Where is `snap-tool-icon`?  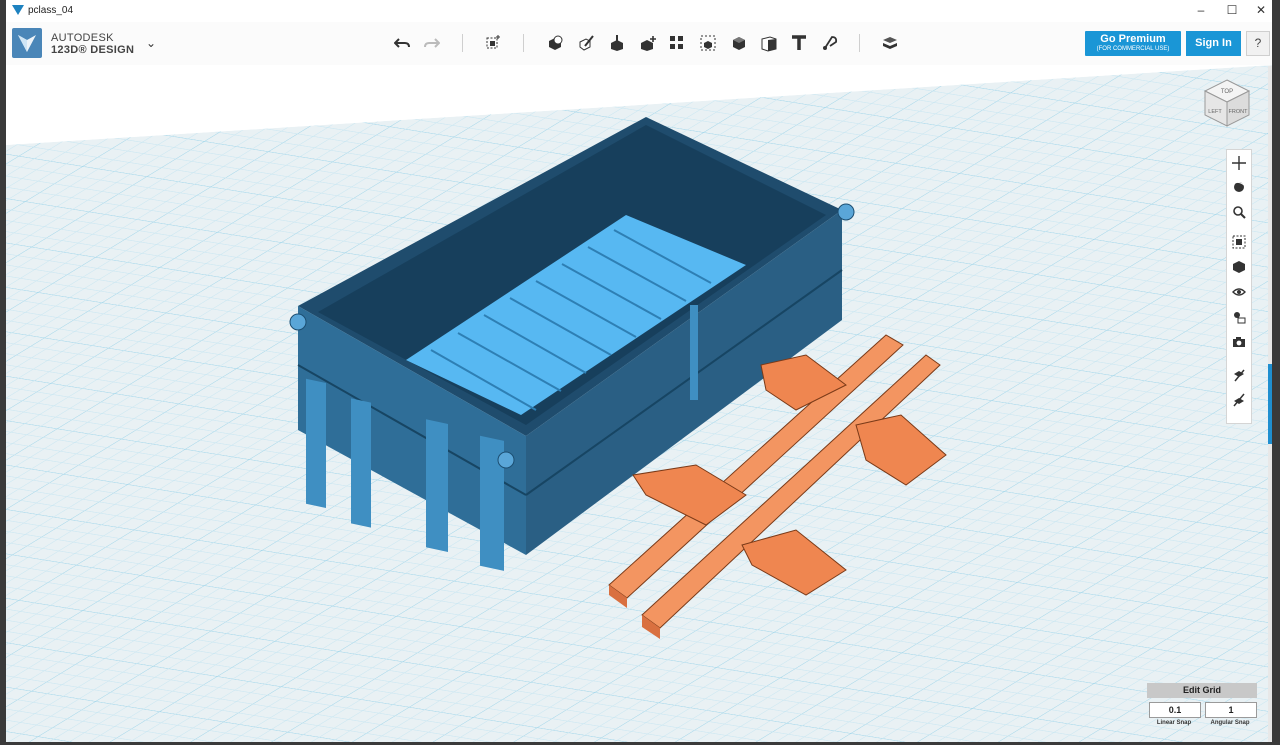
snap-tool-icon is located at coordinates (1239, 375).